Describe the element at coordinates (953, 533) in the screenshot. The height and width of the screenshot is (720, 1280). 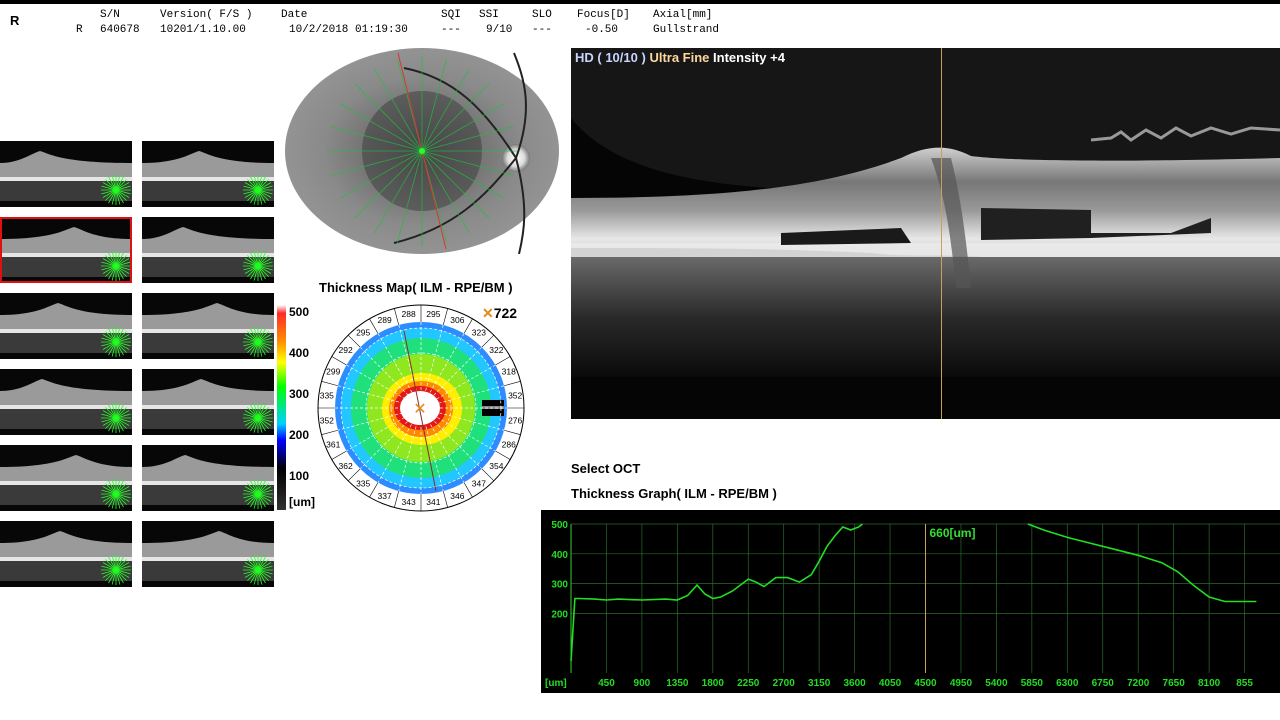
I see `graph-cursor-label: 660[um]` at that location.